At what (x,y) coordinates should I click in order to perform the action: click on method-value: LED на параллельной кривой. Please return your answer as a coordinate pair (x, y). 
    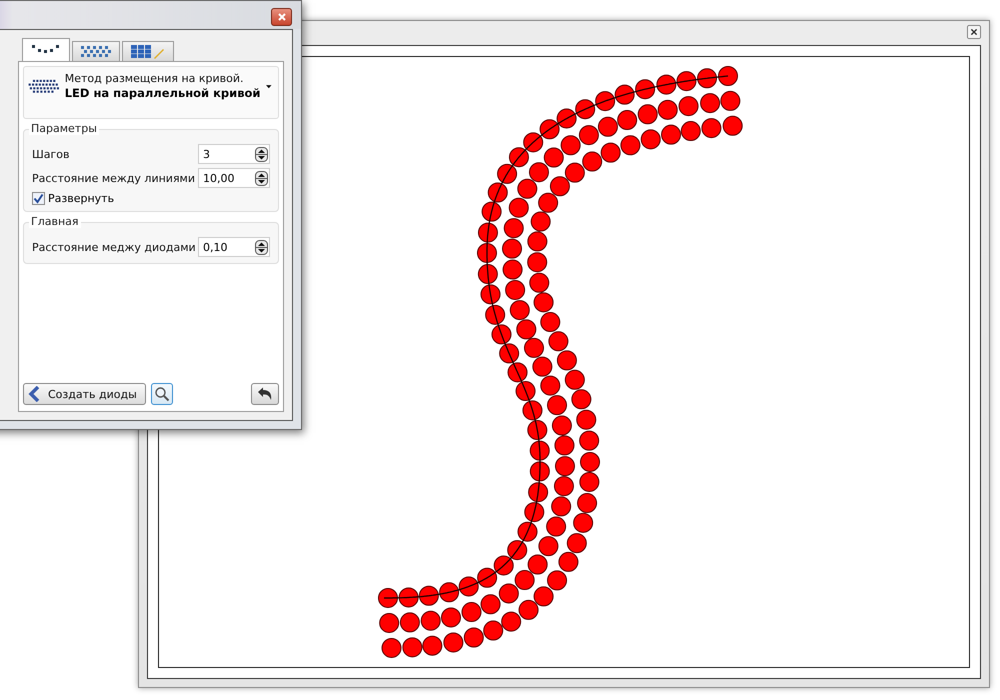
    Looking at the image, I should click on (162, 93).